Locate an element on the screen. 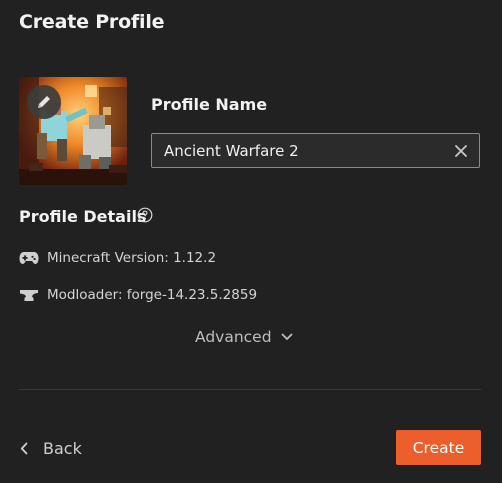  profile-name-field is located at coordinates (315, 150).